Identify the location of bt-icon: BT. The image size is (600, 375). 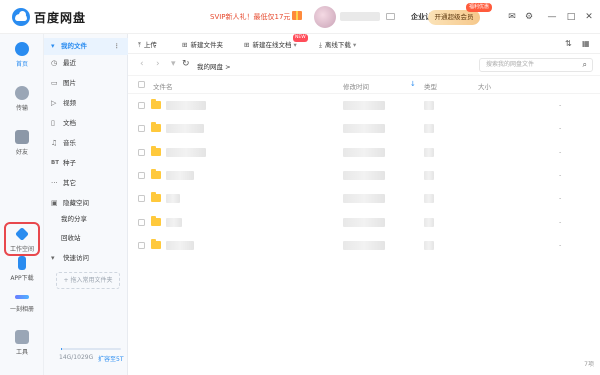
(55, 163).